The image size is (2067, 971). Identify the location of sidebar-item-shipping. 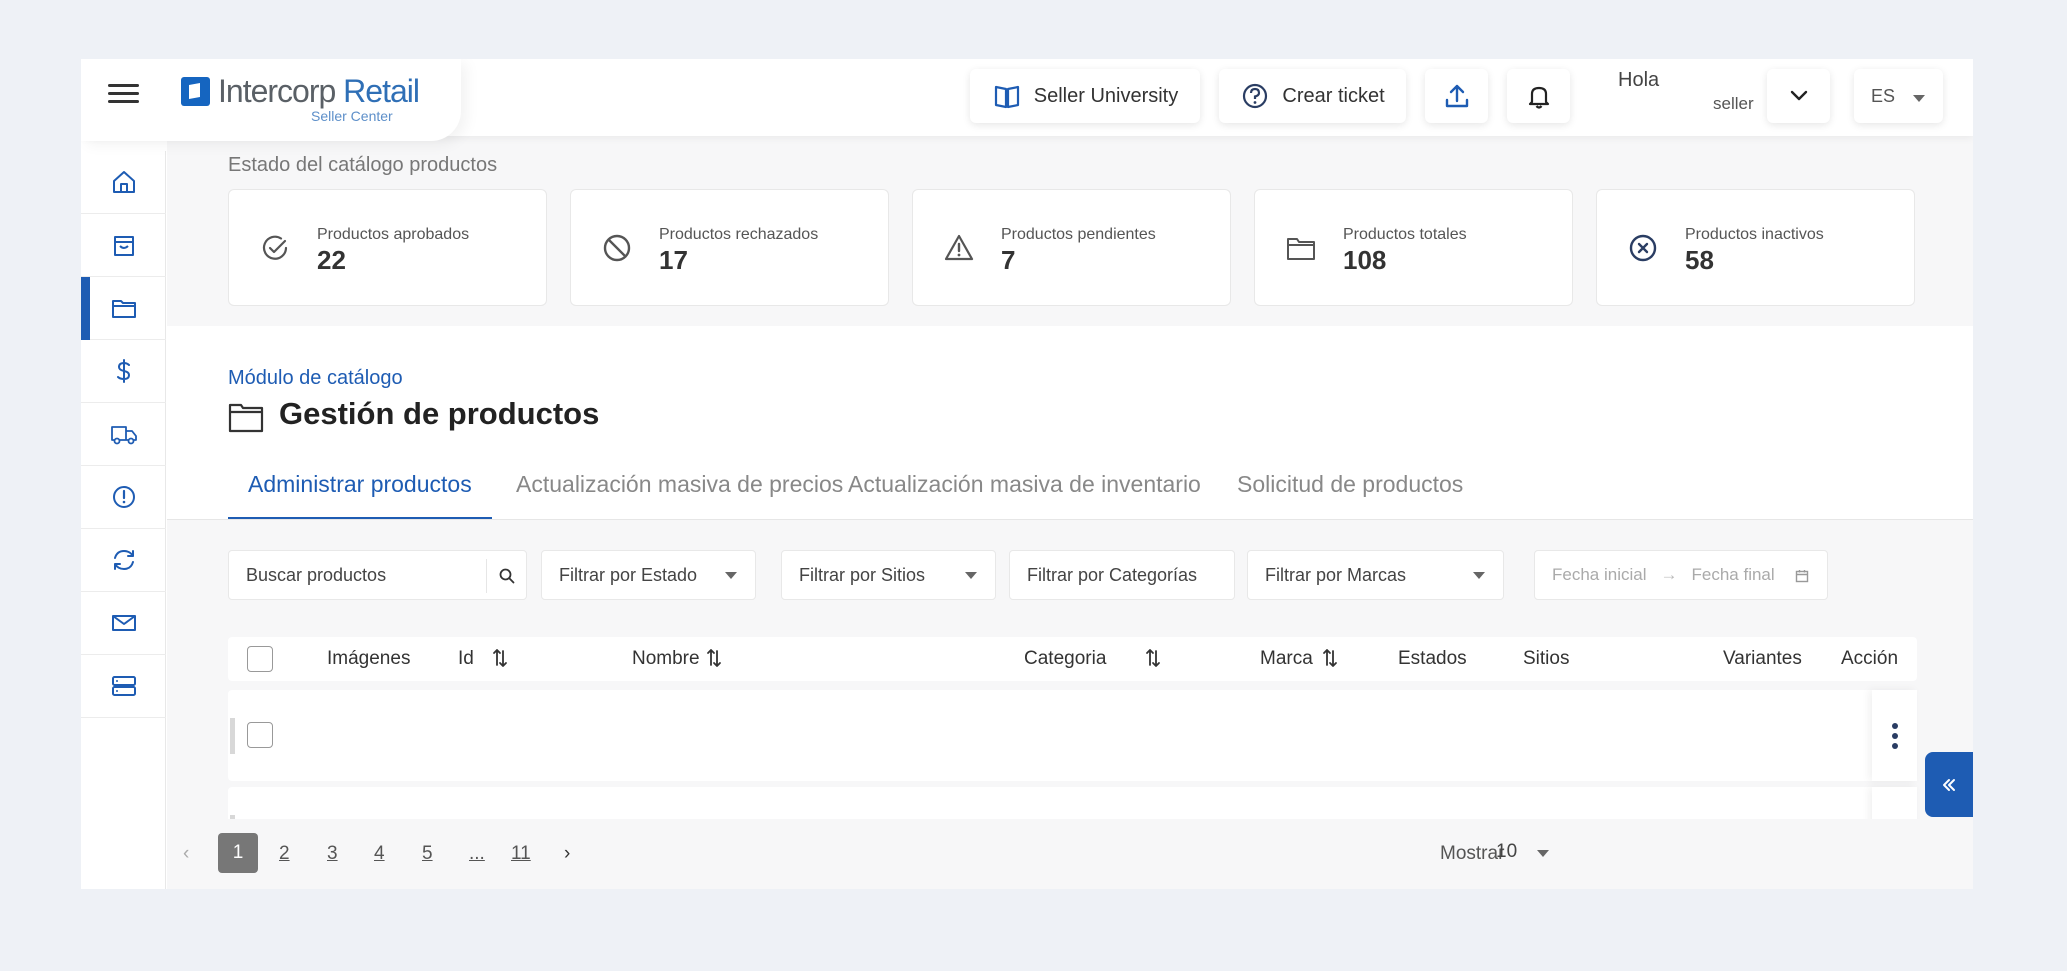
(123, 434).